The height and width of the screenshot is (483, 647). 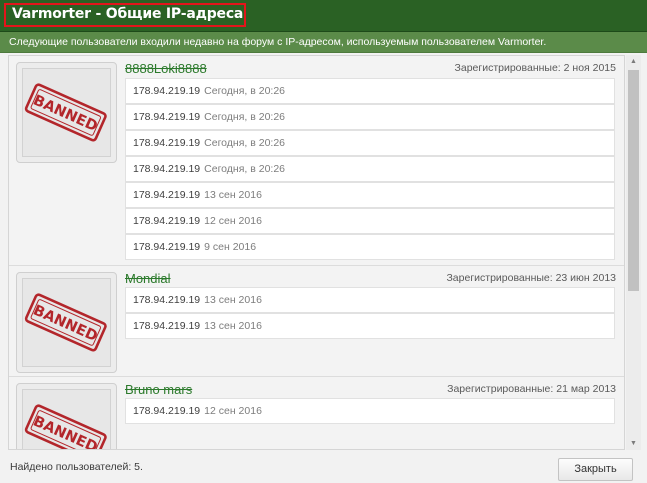 What do you see at coordinates (323, 467) in the screenshot?
I see `dialog-footer: Найдено пользователей: 5. Закрыть` at bounding box center [323, 467].